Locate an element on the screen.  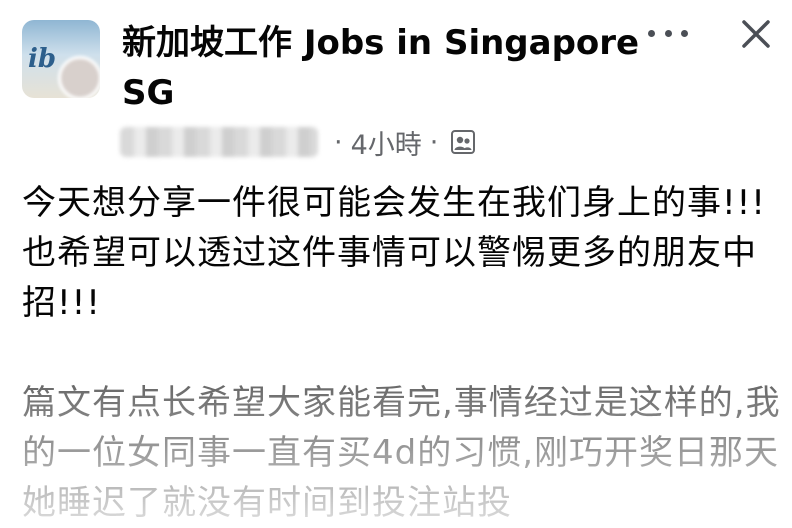
more-options-icon is located at coordinates (668, 33).